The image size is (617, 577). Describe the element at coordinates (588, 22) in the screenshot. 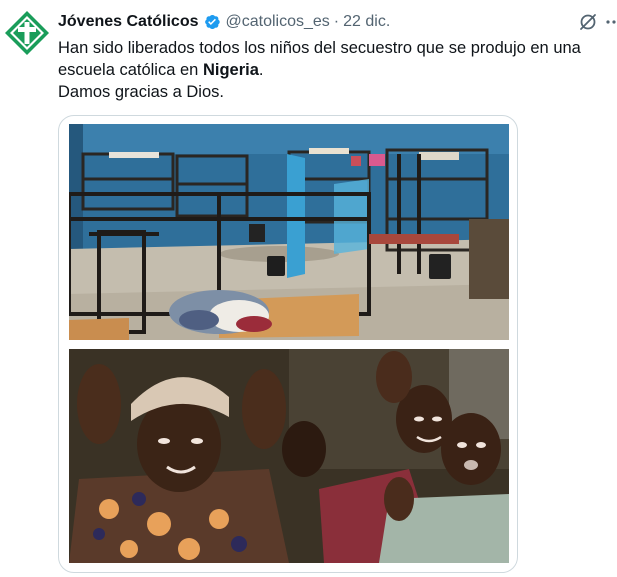

I see `grok-icon` at that location.